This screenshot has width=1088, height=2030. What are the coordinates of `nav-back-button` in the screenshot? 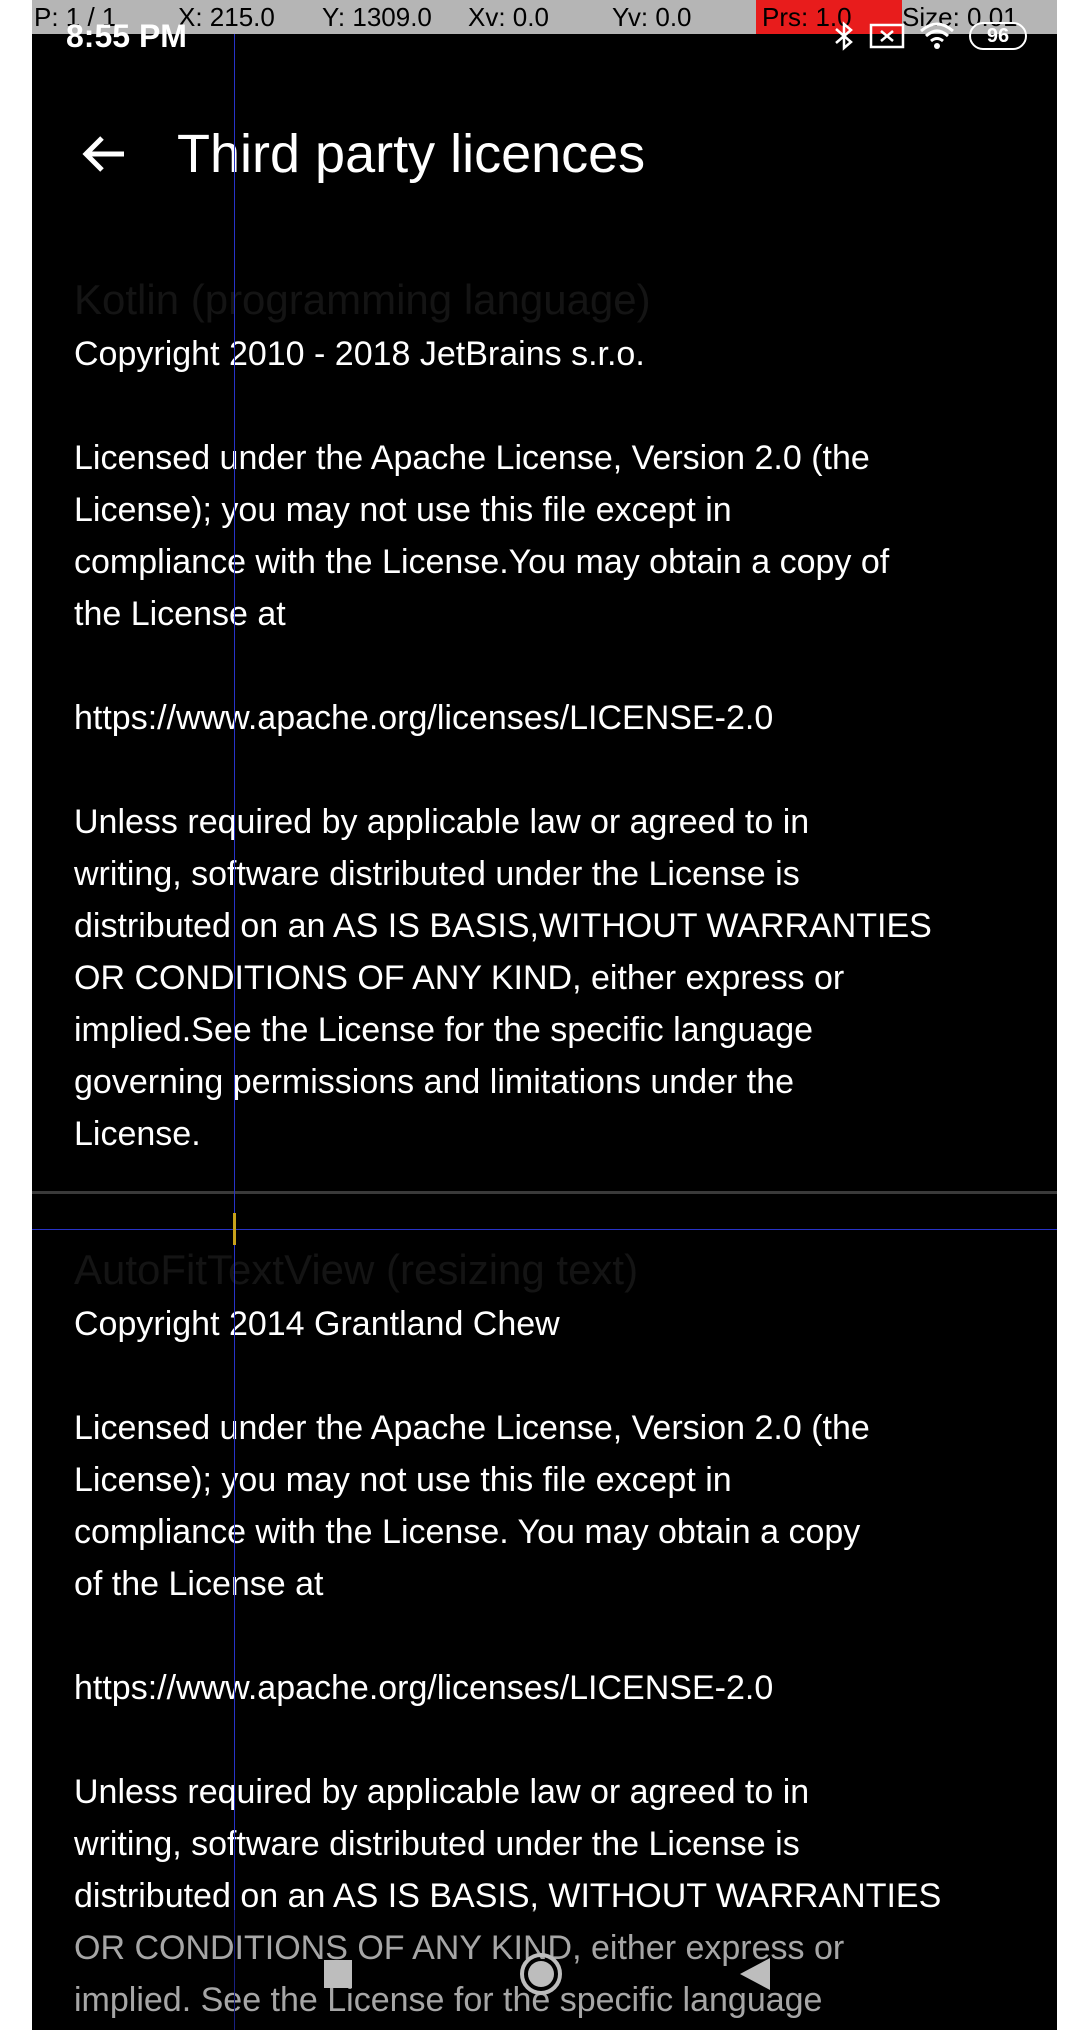 It's located at (756, 1974).